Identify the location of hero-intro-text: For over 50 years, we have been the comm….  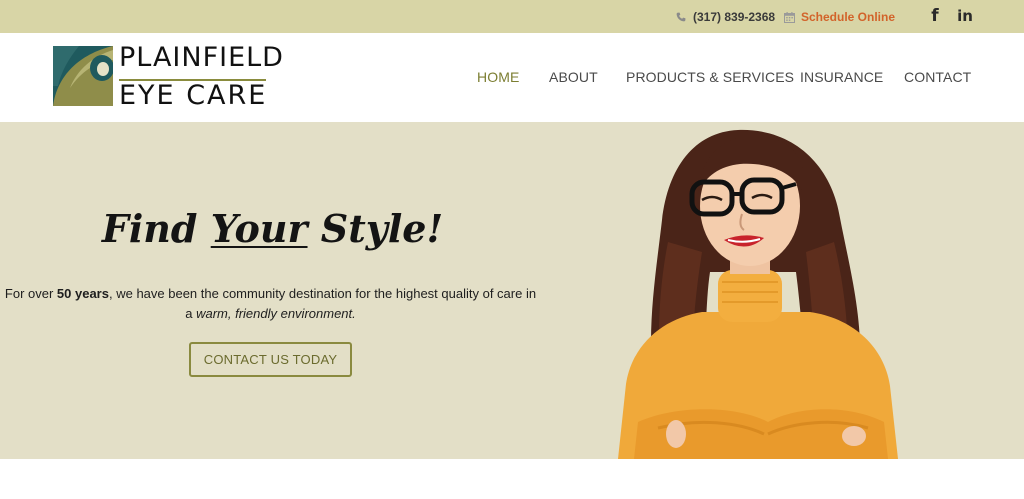
(270, 303).